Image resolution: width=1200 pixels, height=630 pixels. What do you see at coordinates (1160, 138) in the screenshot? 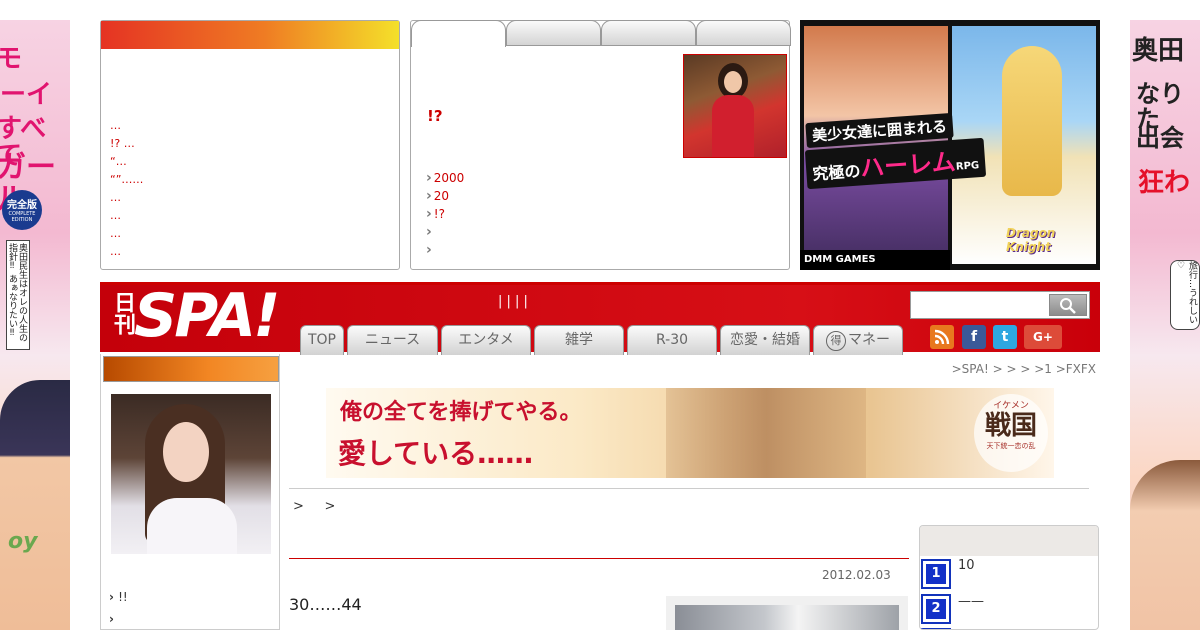
I see `side-right-text-3: 出会` at bounding box center [1160, 138].